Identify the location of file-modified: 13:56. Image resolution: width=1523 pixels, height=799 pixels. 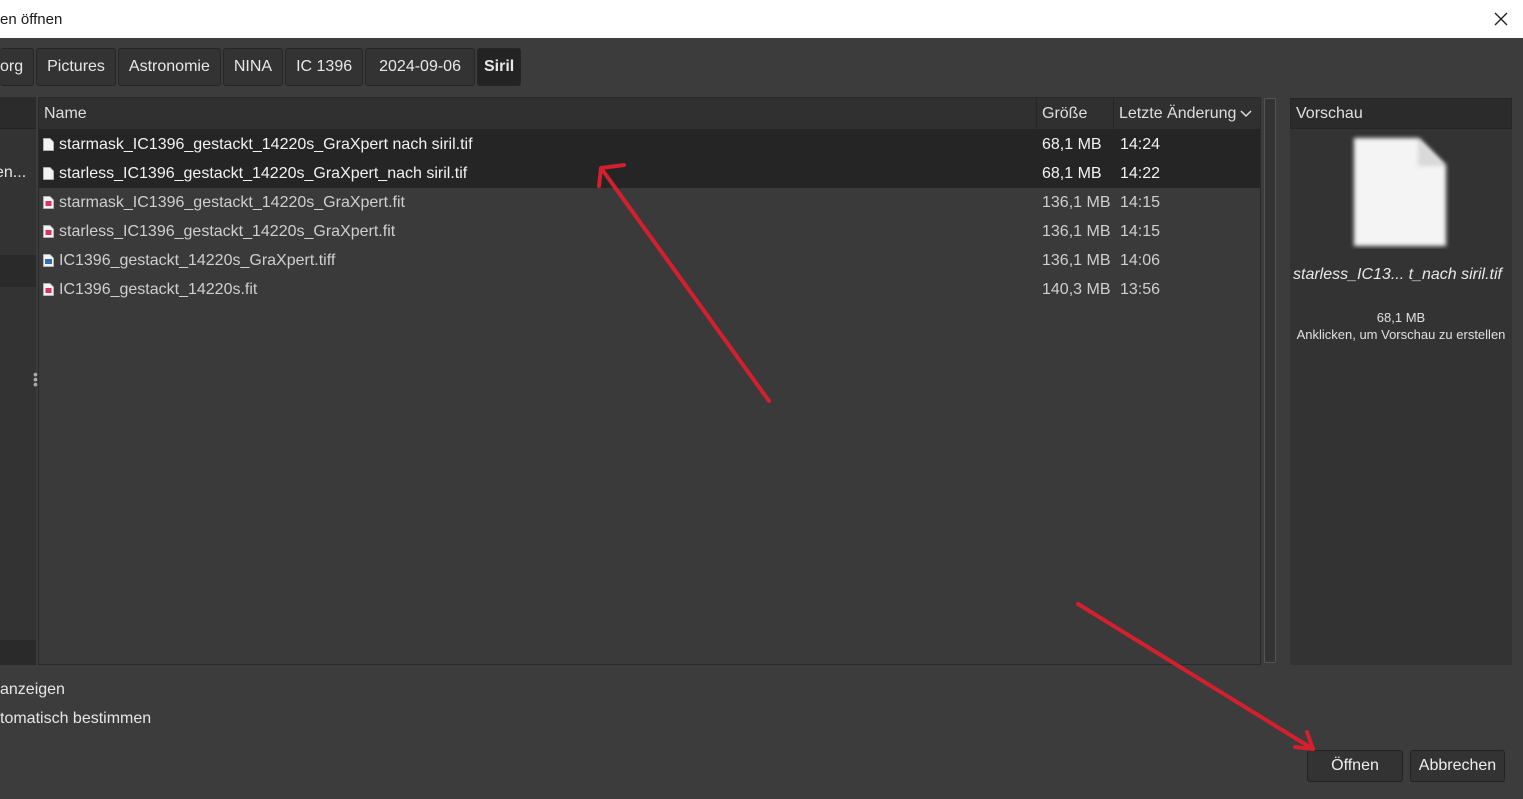
(1140, 289).